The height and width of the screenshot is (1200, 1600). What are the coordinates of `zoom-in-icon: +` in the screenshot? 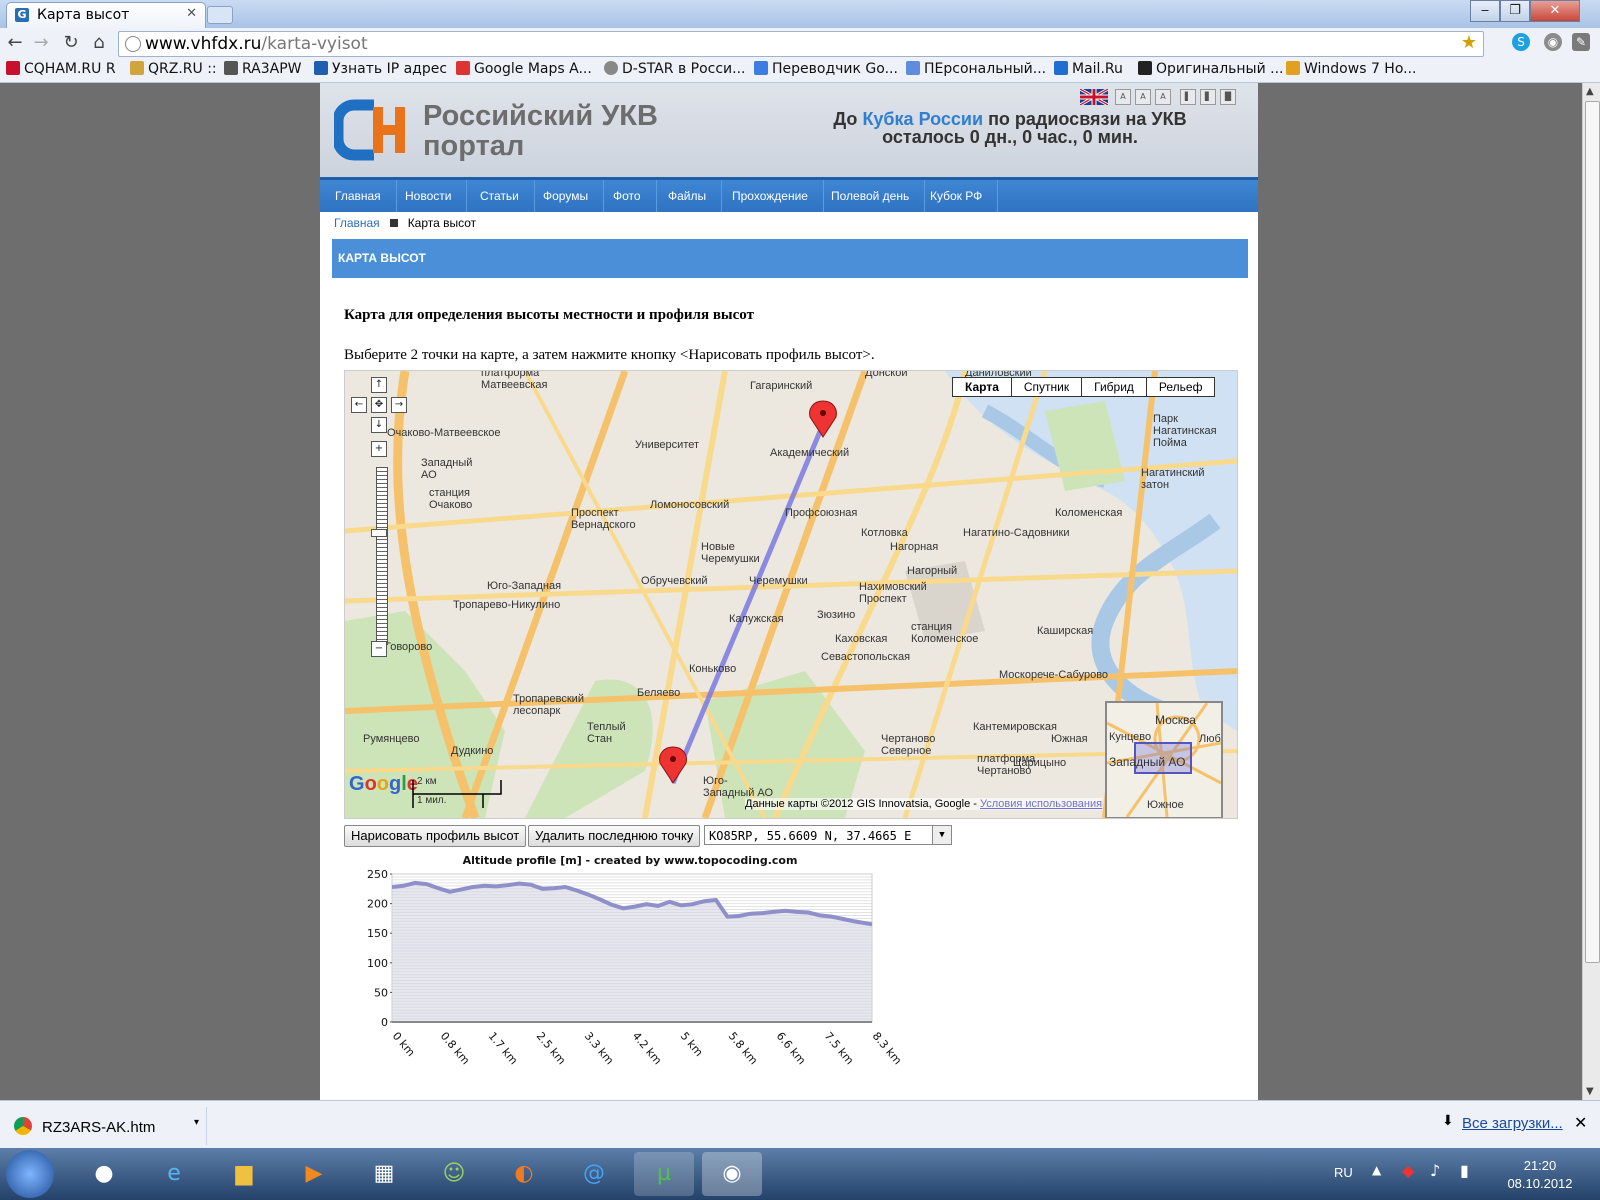 It's located at (379, 449).